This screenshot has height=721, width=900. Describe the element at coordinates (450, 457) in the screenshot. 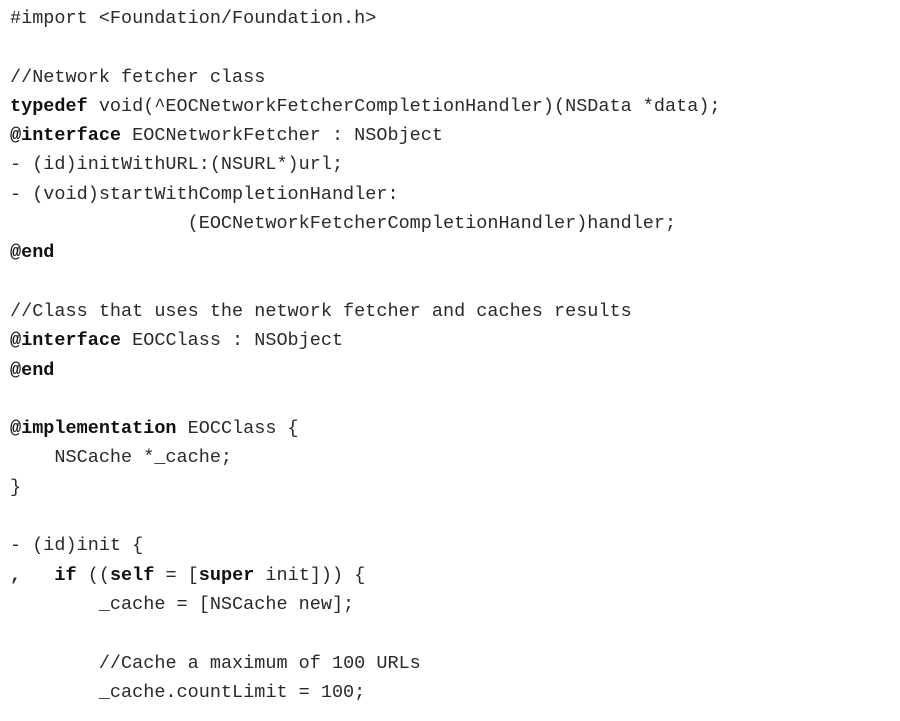

I see `code-line-ivar-cache: NSCache *_cache;` at that location.